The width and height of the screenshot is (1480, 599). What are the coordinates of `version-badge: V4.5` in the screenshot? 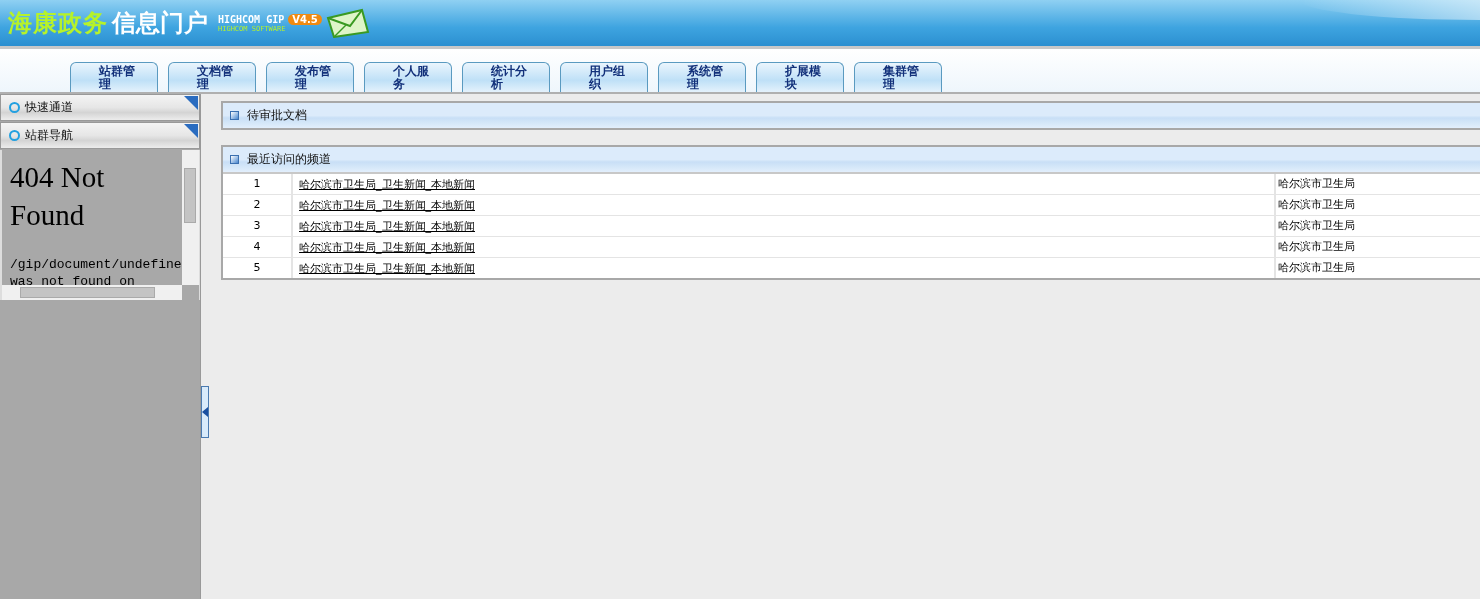 It's located at (305, 19).